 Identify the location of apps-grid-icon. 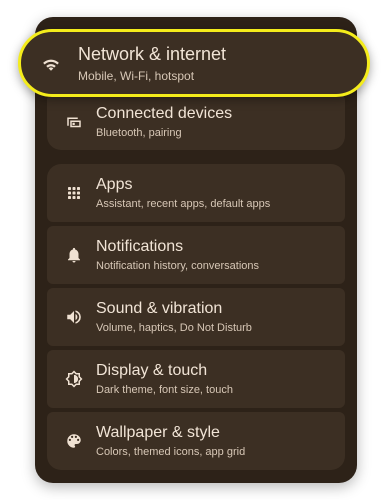
(74, 193).